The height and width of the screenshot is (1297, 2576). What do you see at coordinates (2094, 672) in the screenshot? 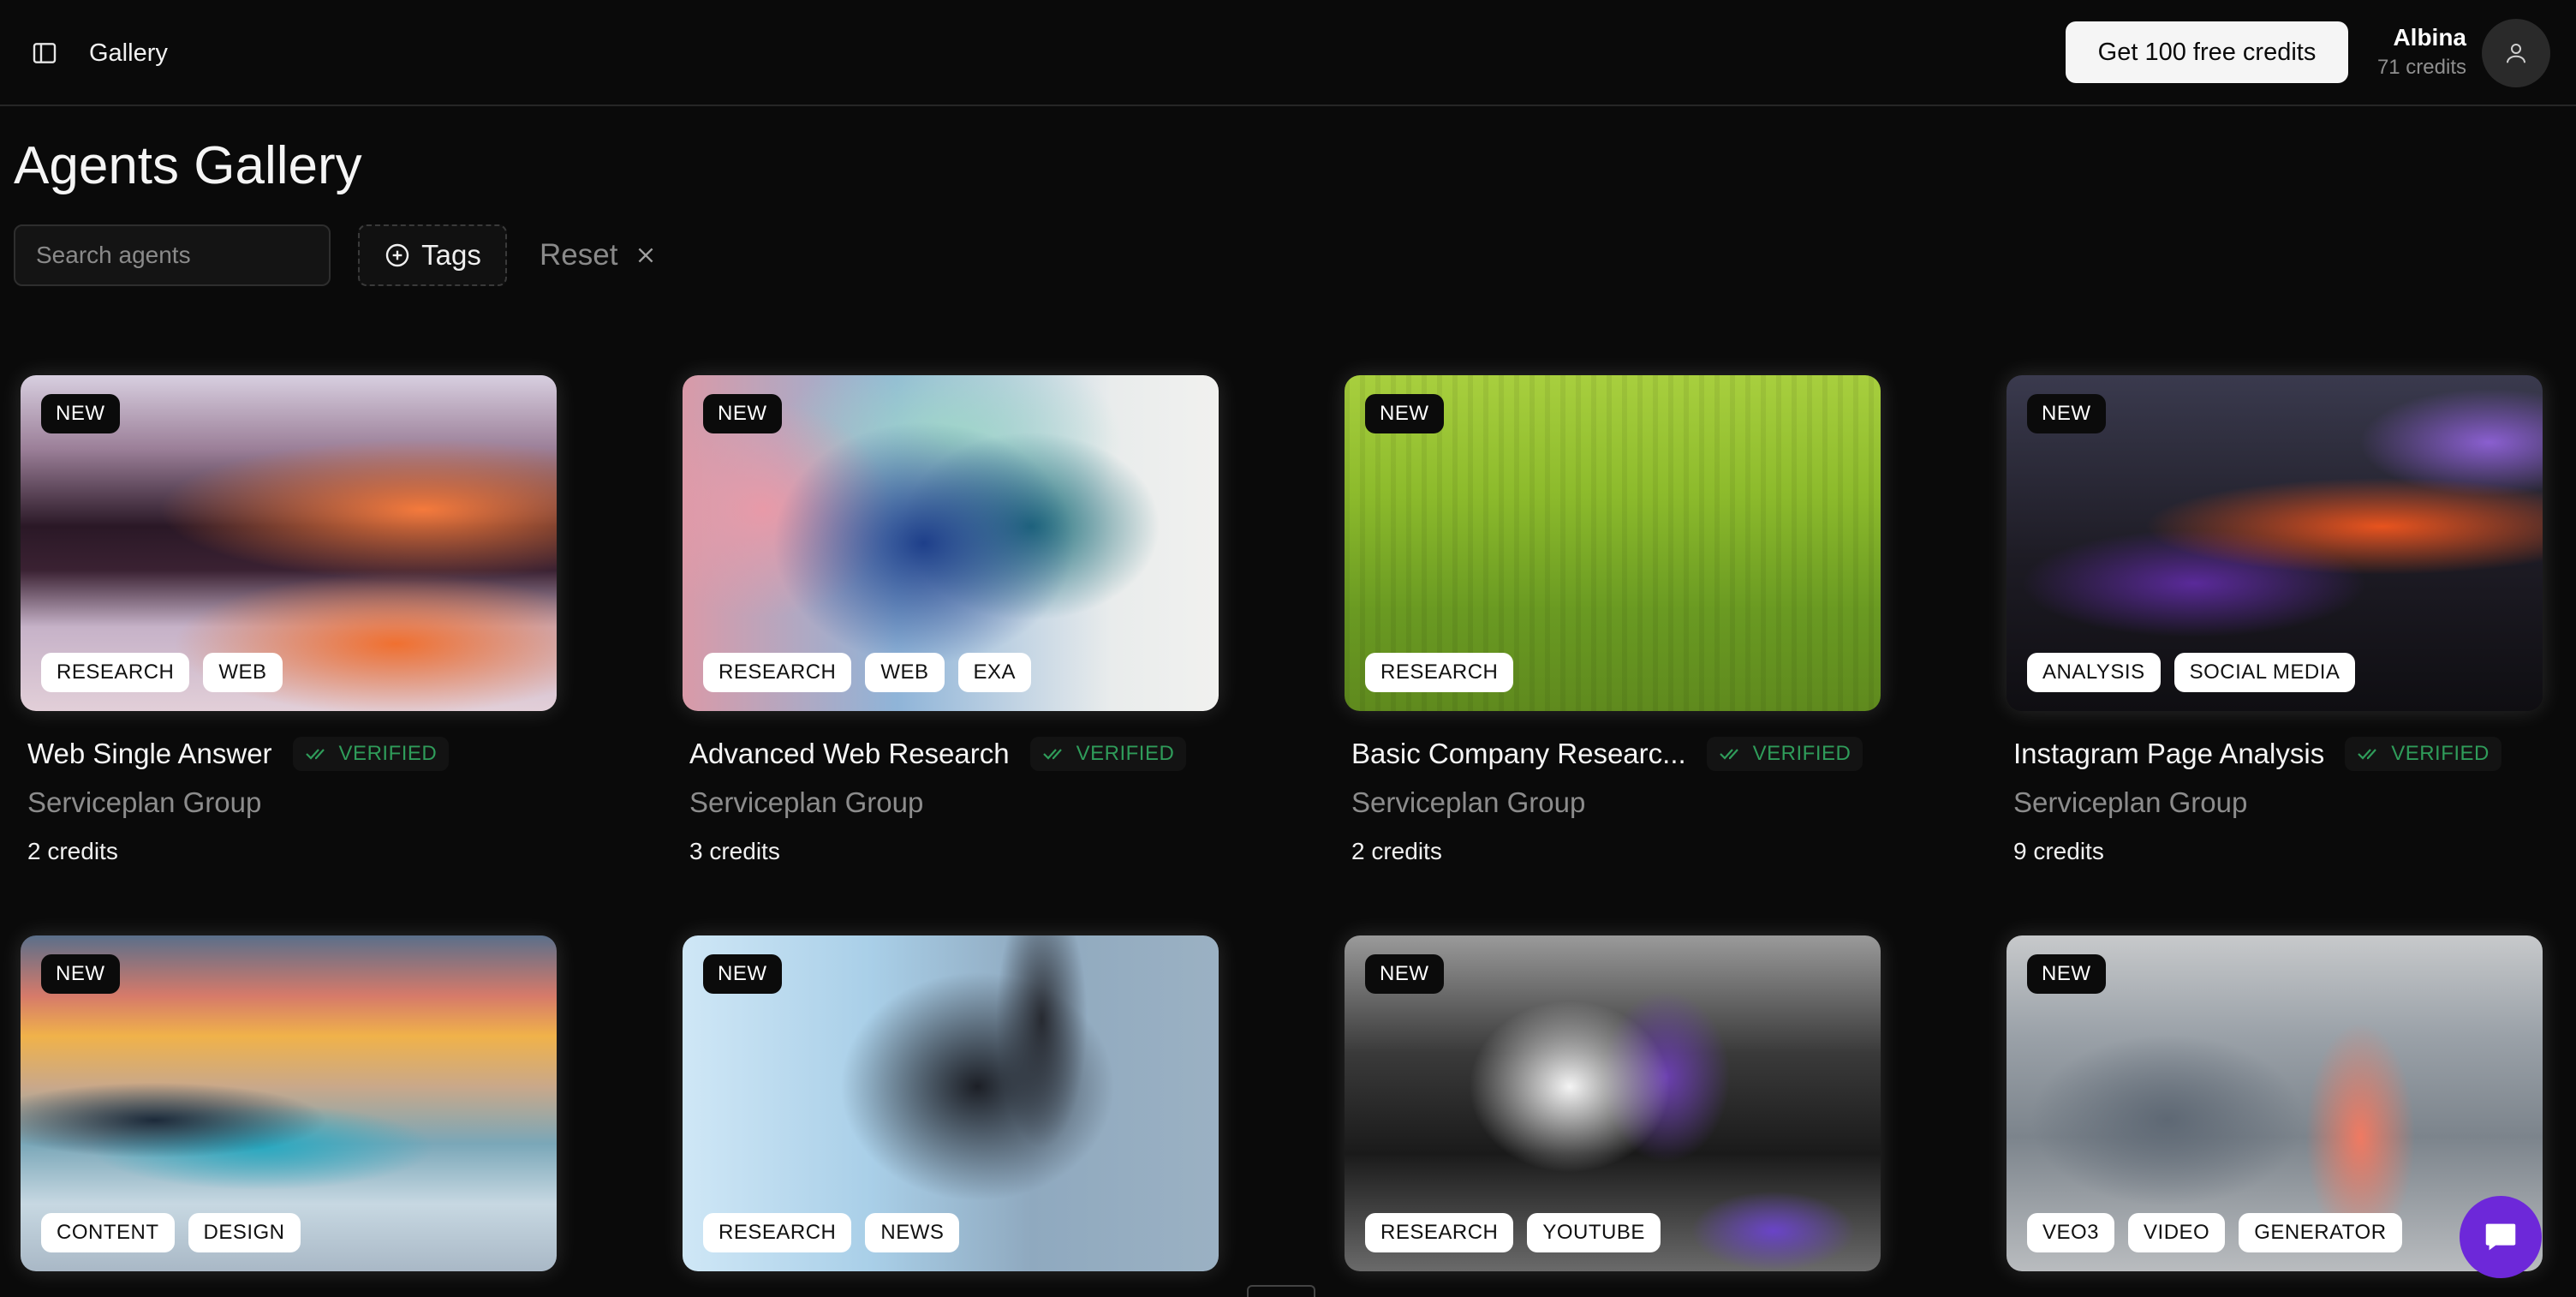
I see `tag: ANALYSIS` at bounding box center [2094, 672].